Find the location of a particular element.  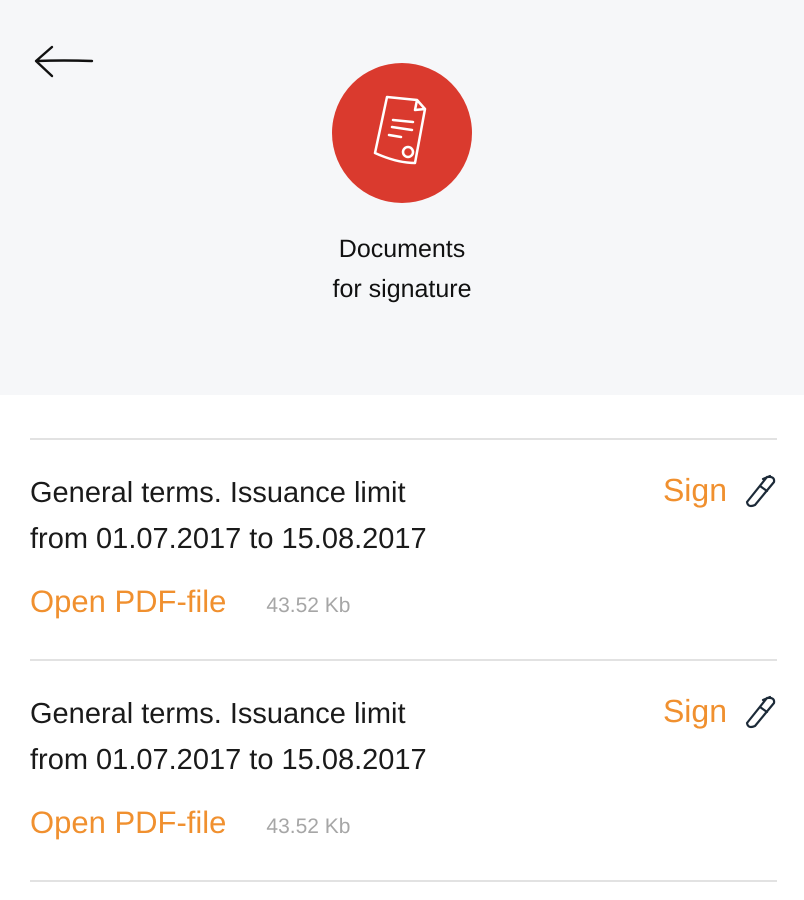

page-title: Documents for signature is located at coordinates (402, 269).